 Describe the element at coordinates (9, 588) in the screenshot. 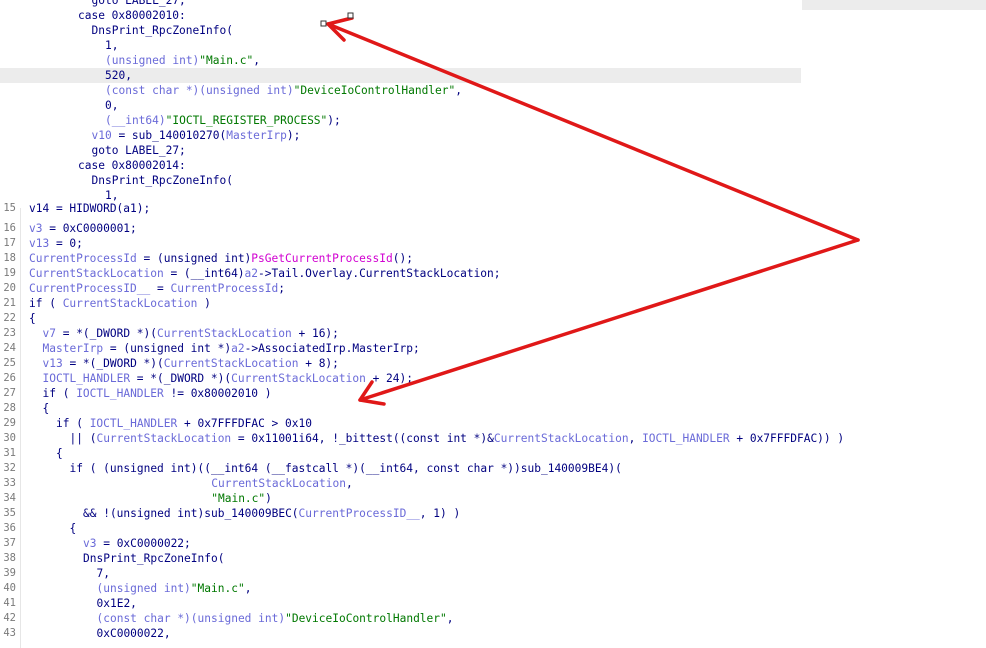

I see `line-number: 40` at that location.